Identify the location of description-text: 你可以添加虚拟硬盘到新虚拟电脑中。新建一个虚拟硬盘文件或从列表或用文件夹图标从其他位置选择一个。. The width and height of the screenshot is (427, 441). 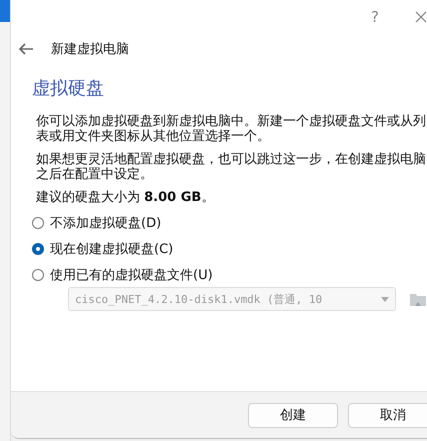
(231, 129).